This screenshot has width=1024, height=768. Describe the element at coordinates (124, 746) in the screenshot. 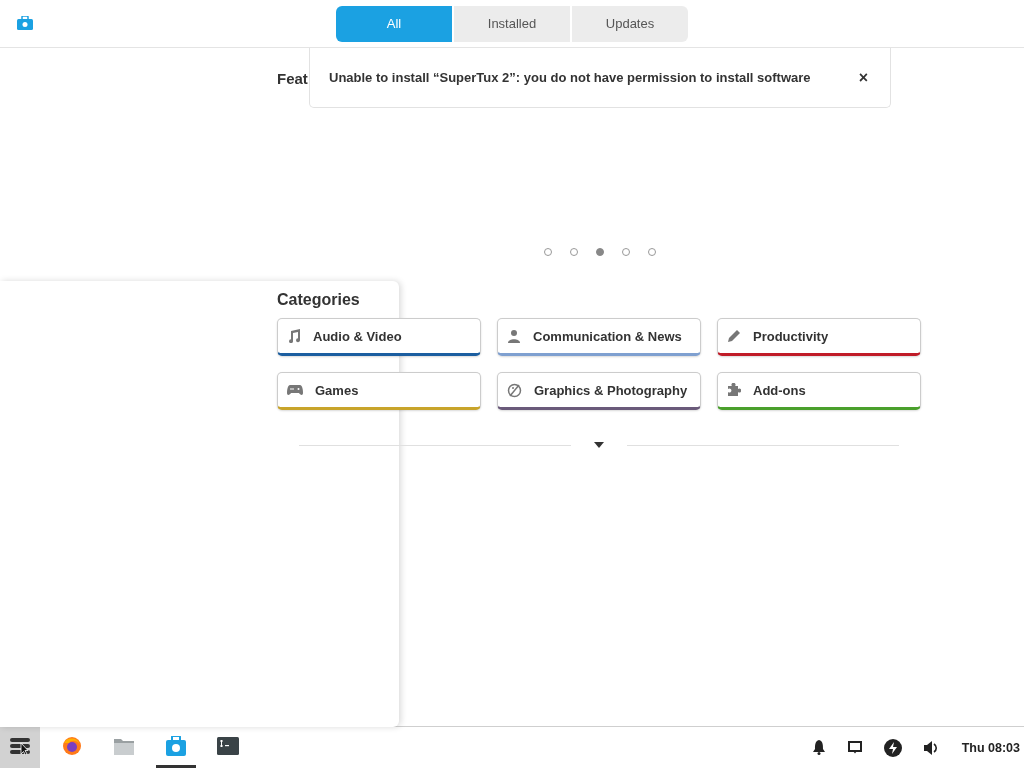

I see `folder-icon` at that location.